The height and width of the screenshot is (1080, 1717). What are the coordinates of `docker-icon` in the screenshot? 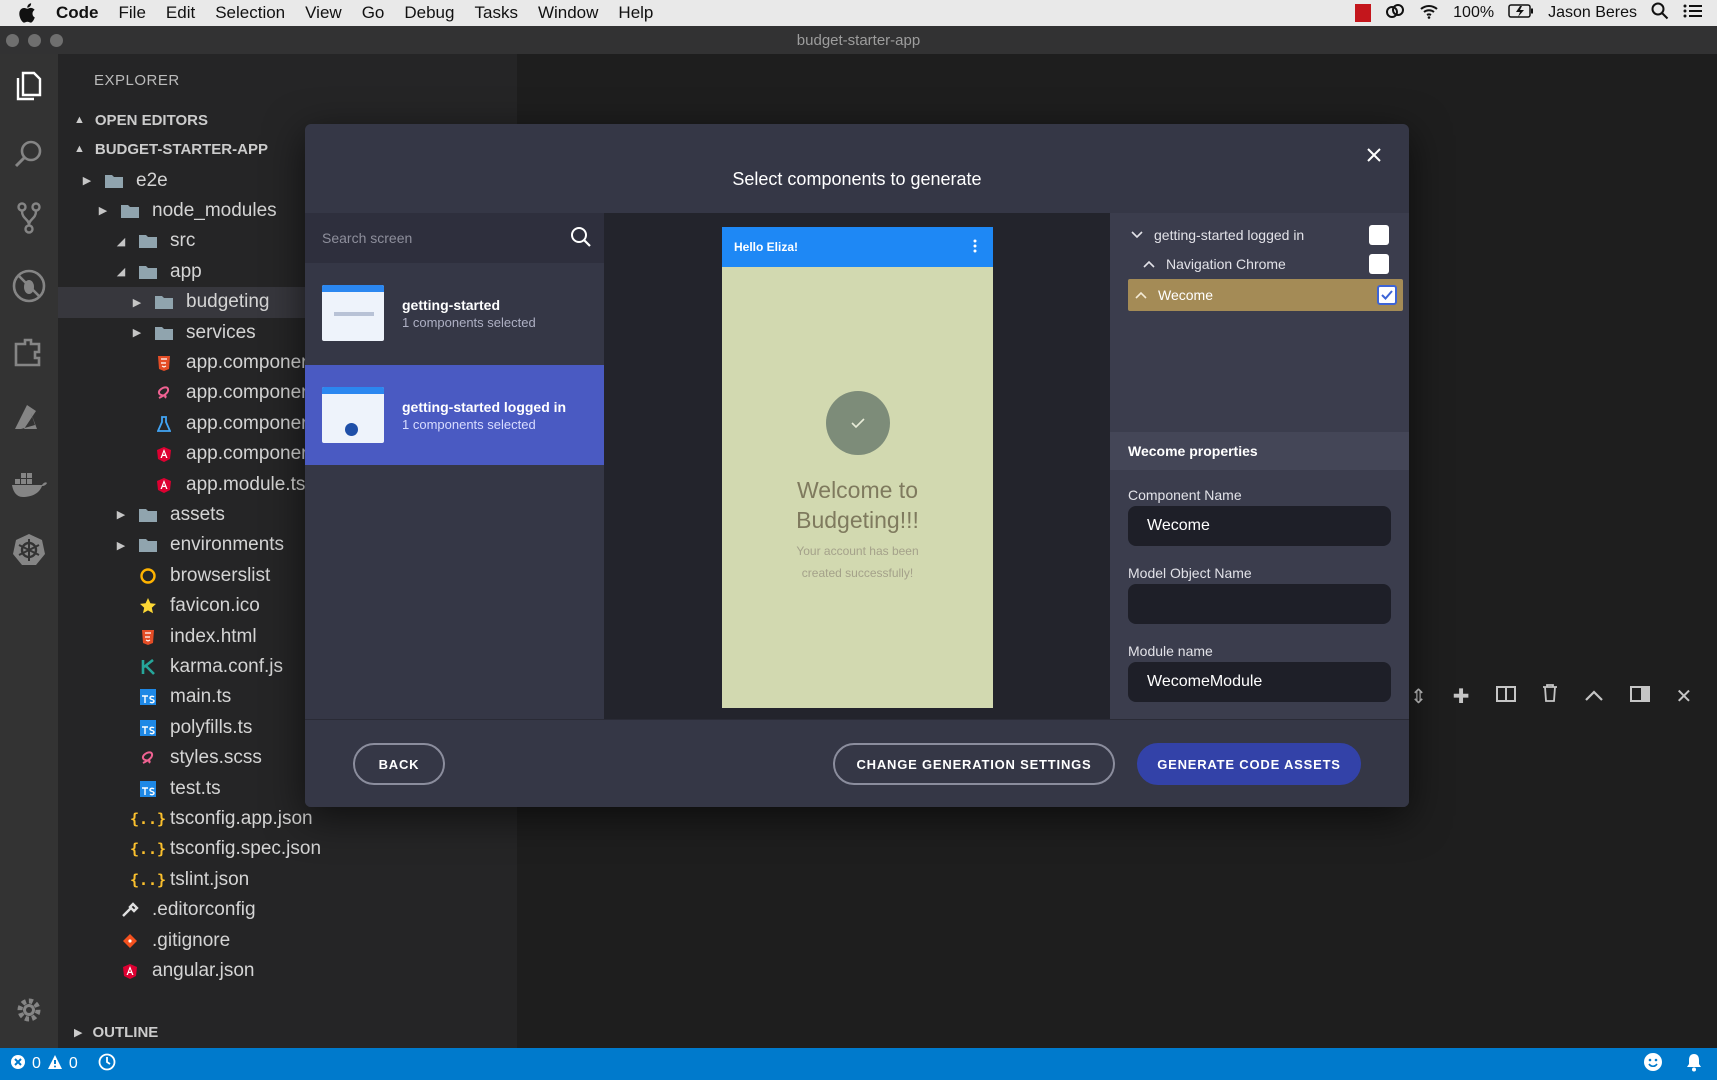 It's located at (29, 484).